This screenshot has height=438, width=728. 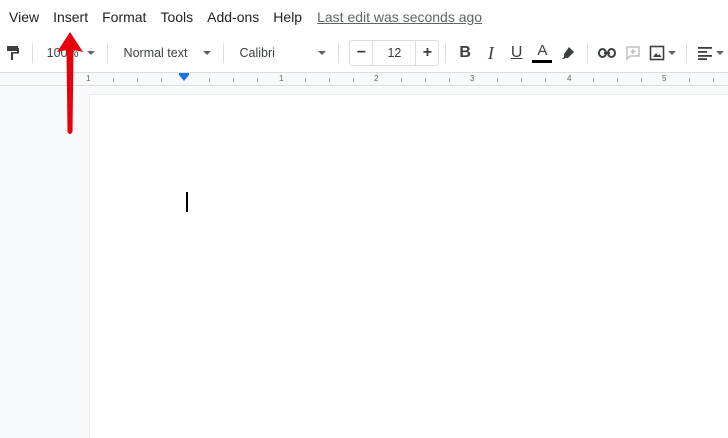 What do you see at coordinates (607, 53) in the screenshot?
I see `insert-link-icon` at bounding box center [607, 53].